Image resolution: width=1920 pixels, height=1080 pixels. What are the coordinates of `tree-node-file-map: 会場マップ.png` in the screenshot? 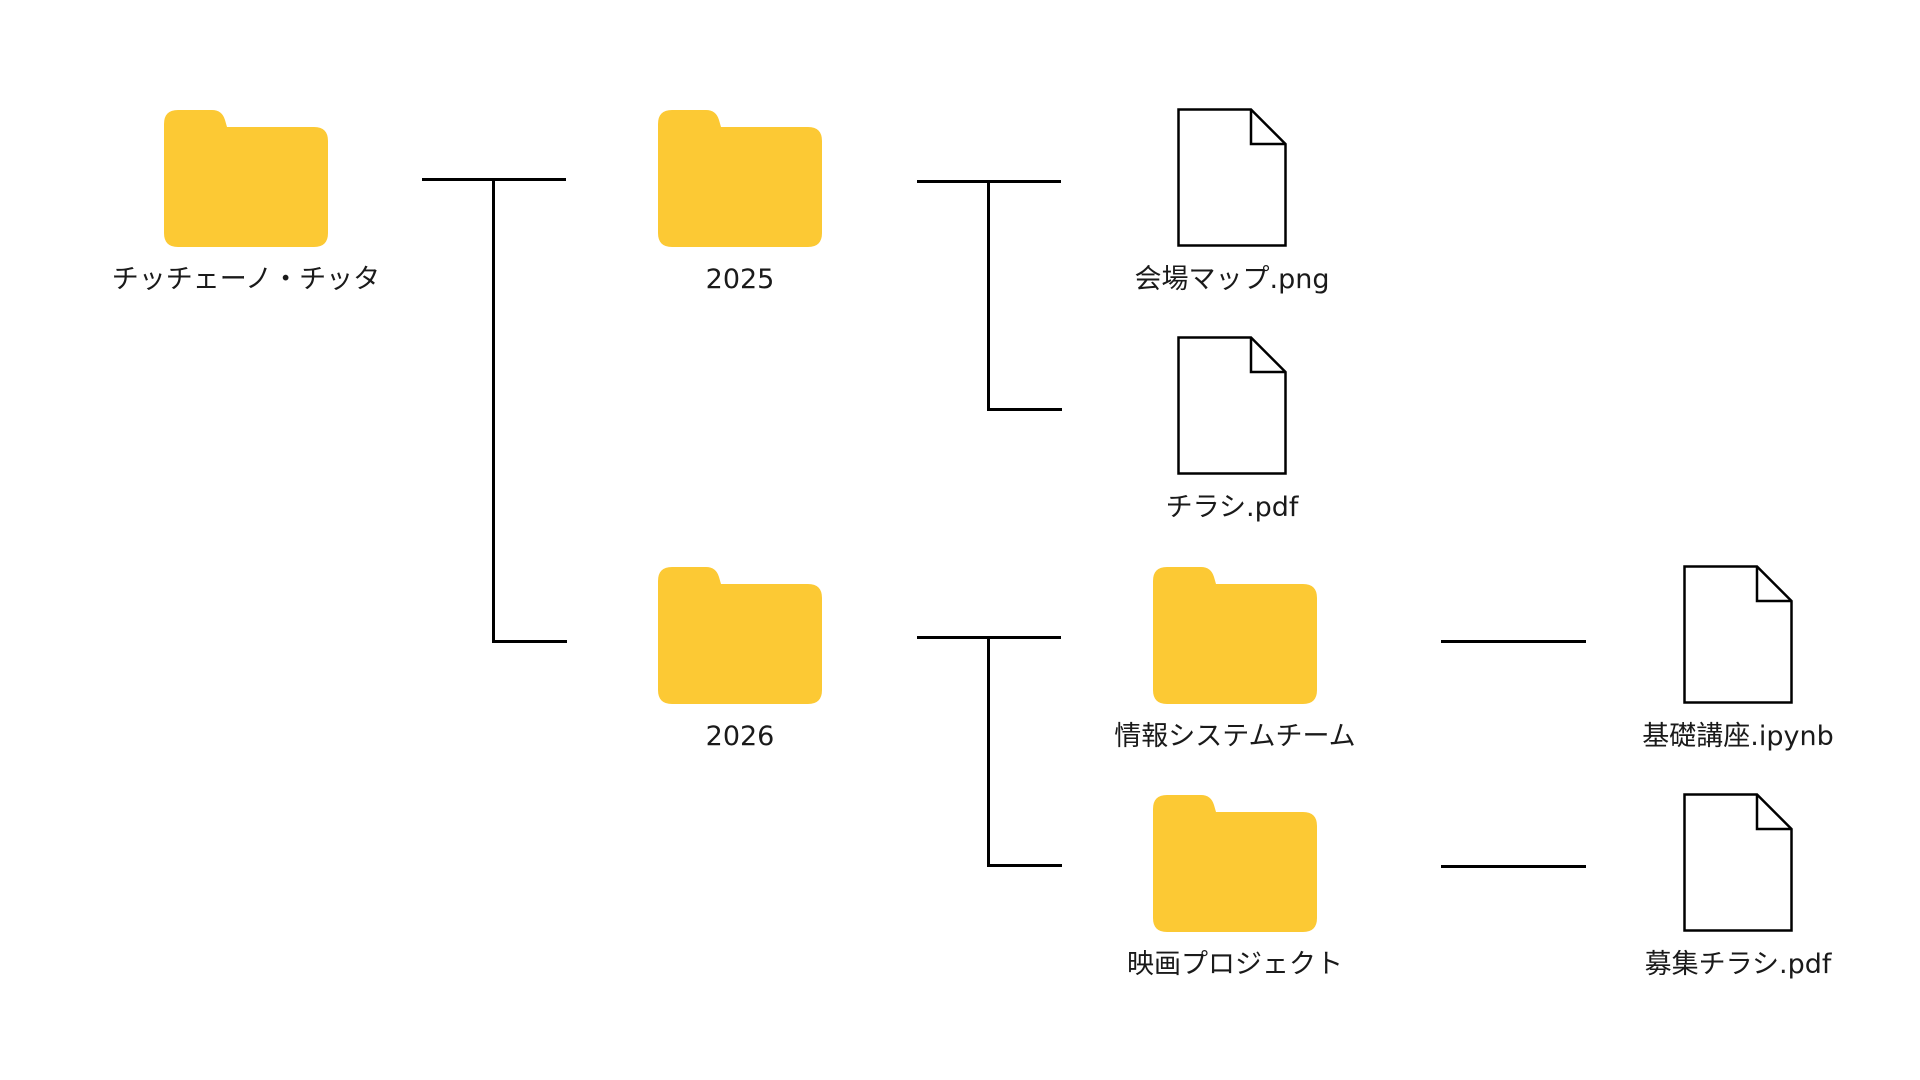 It's located at (1232, 202).